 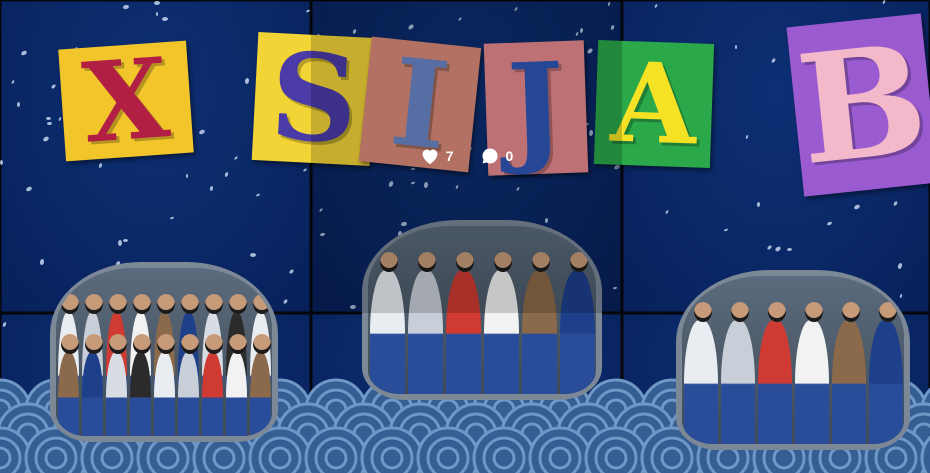 What do you see at coordinates (509, 156) in the screenshot?
I see `comments-count-value: 0` at bounding box center [509, 156].